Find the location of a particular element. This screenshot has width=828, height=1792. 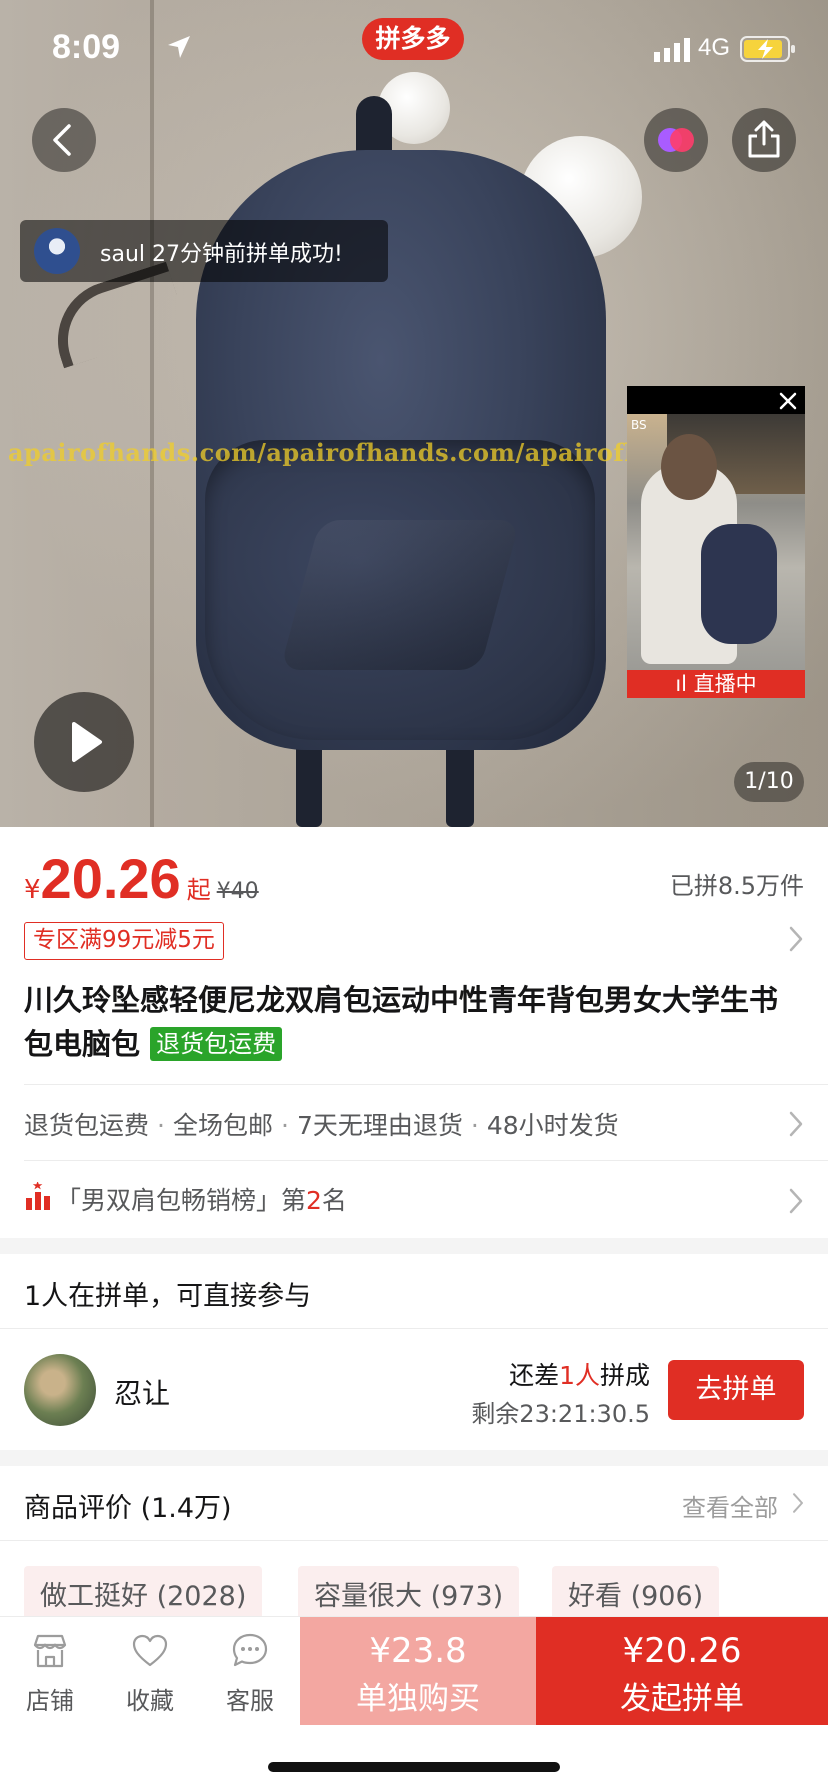

return-shipping-tag: 退货包运费 is located at coordinates (216, 1044).